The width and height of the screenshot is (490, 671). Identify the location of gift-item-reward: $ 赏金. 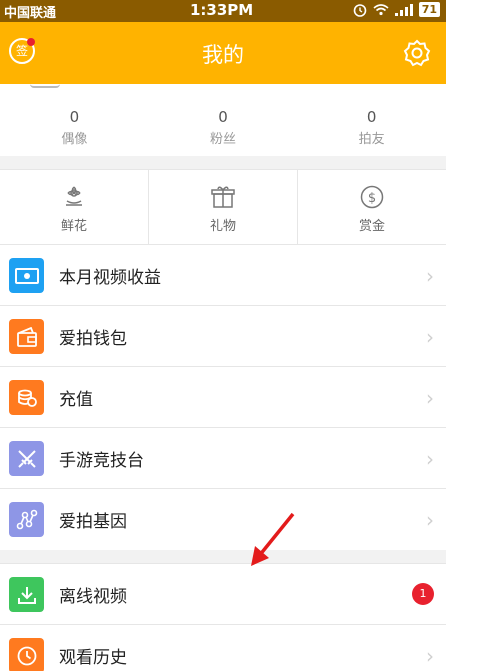
(372, 207).